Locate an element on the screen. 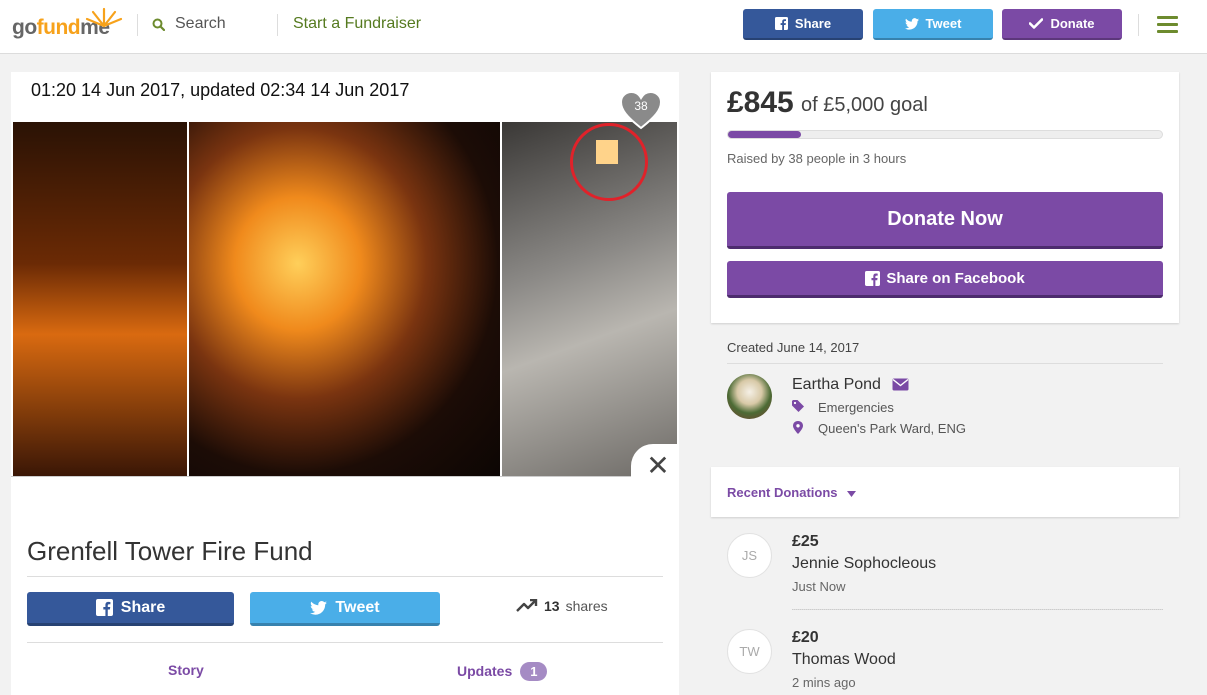 Image resolution: width=1207 pixels, height=695 pixels. header-share-button: Share is located at coordinates (803, 24).